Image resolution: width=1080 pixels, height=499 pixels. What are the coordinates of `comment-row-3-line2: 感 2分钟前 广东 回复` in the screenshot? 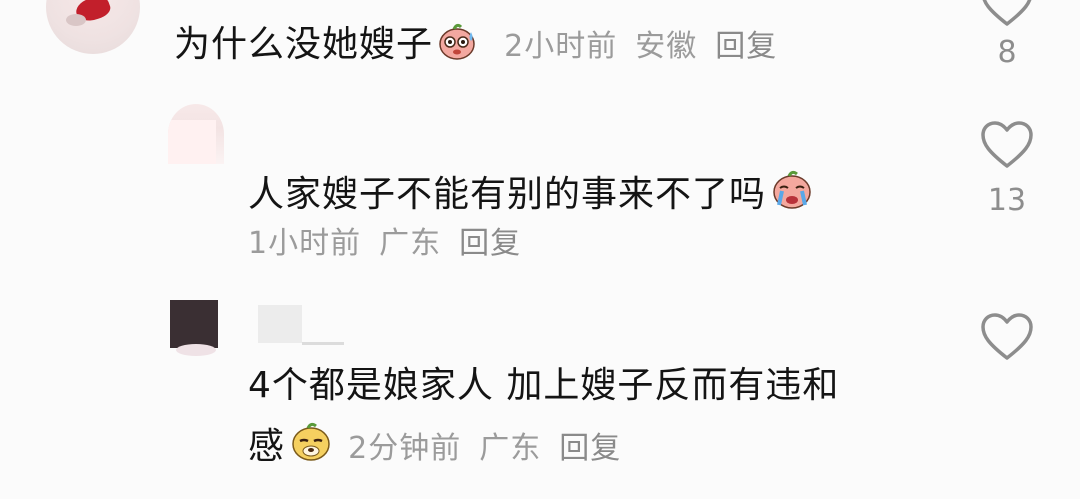 It's located at (434, 444).